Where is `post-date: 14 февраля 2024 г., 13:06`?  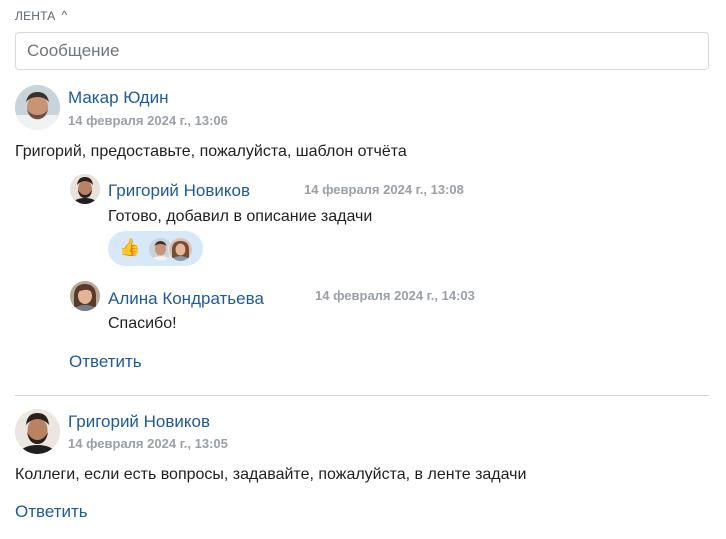
post-date: 14 февраля 2024 г., 13:06 is located at coordinates (148, 120).